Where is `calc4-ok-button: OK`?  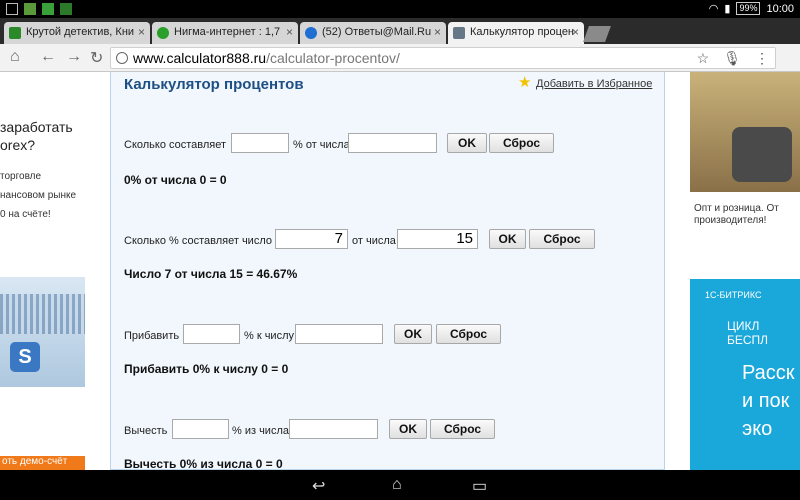
calc4-ok-button: OK is located at coordinates (408, 429).